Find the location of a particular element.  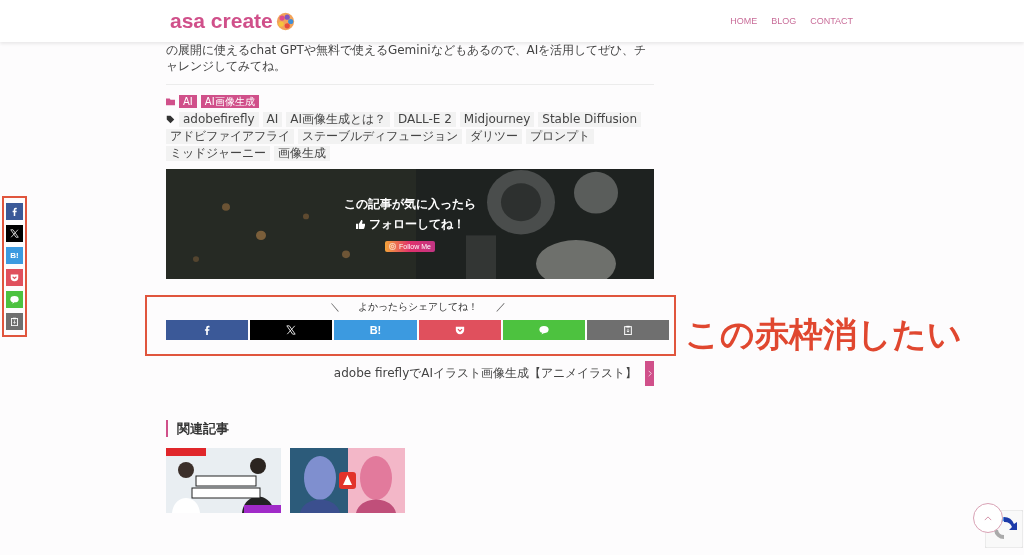

instagram-icon is located at coordinates (393, 246).